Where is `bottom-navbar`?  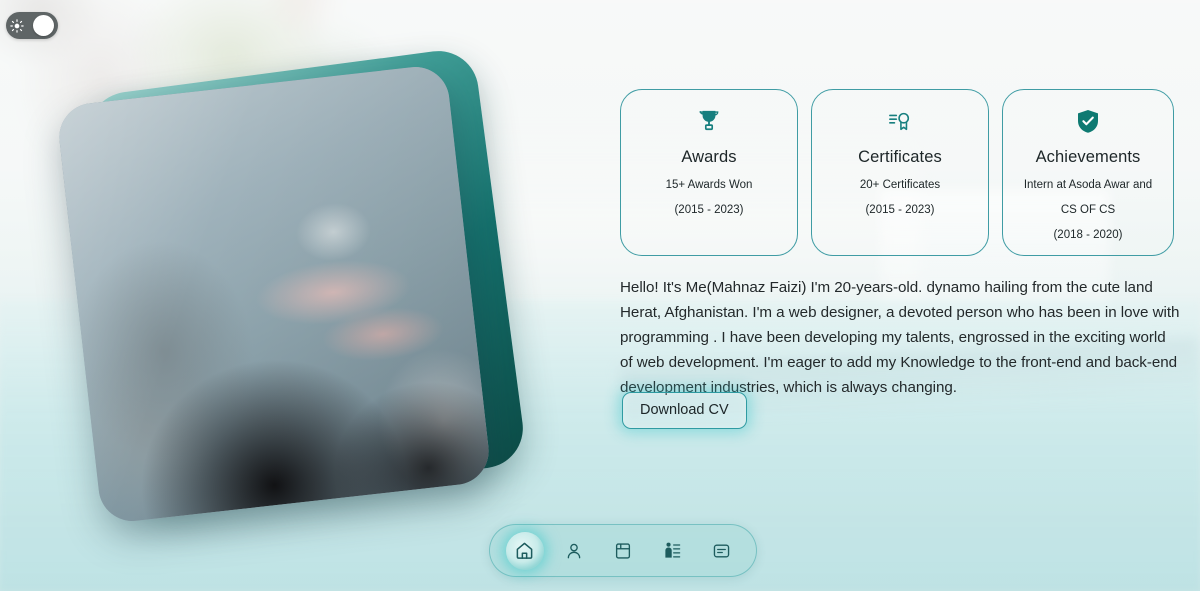 bottom-navbar is located at coordinates (623, 550).